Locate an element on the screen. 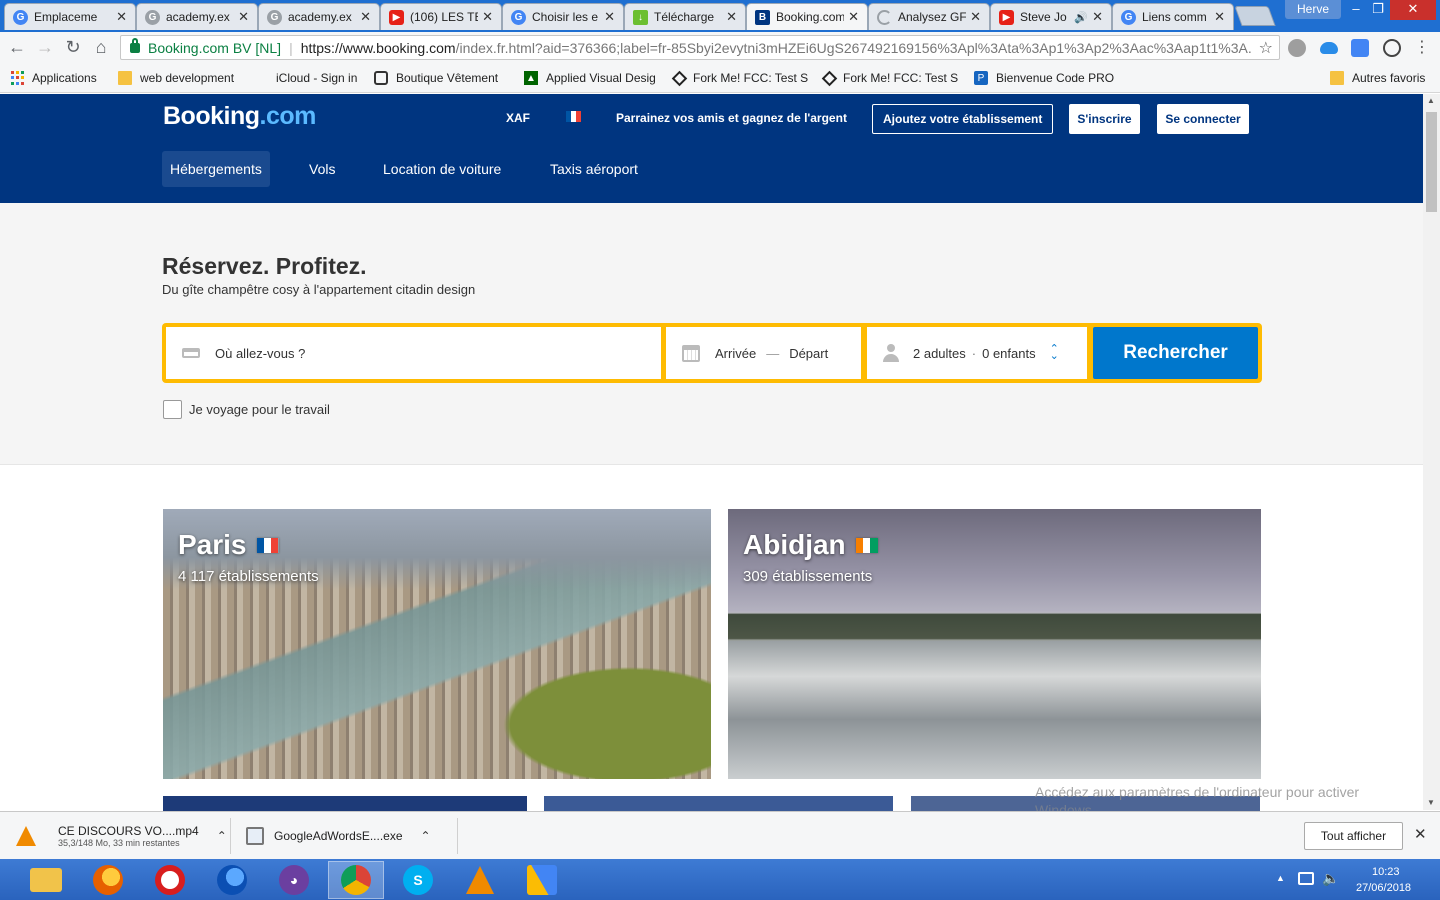 The width and height of the screenshot is (1440, 900). explorer-icon is located at coordinates (46, 880).